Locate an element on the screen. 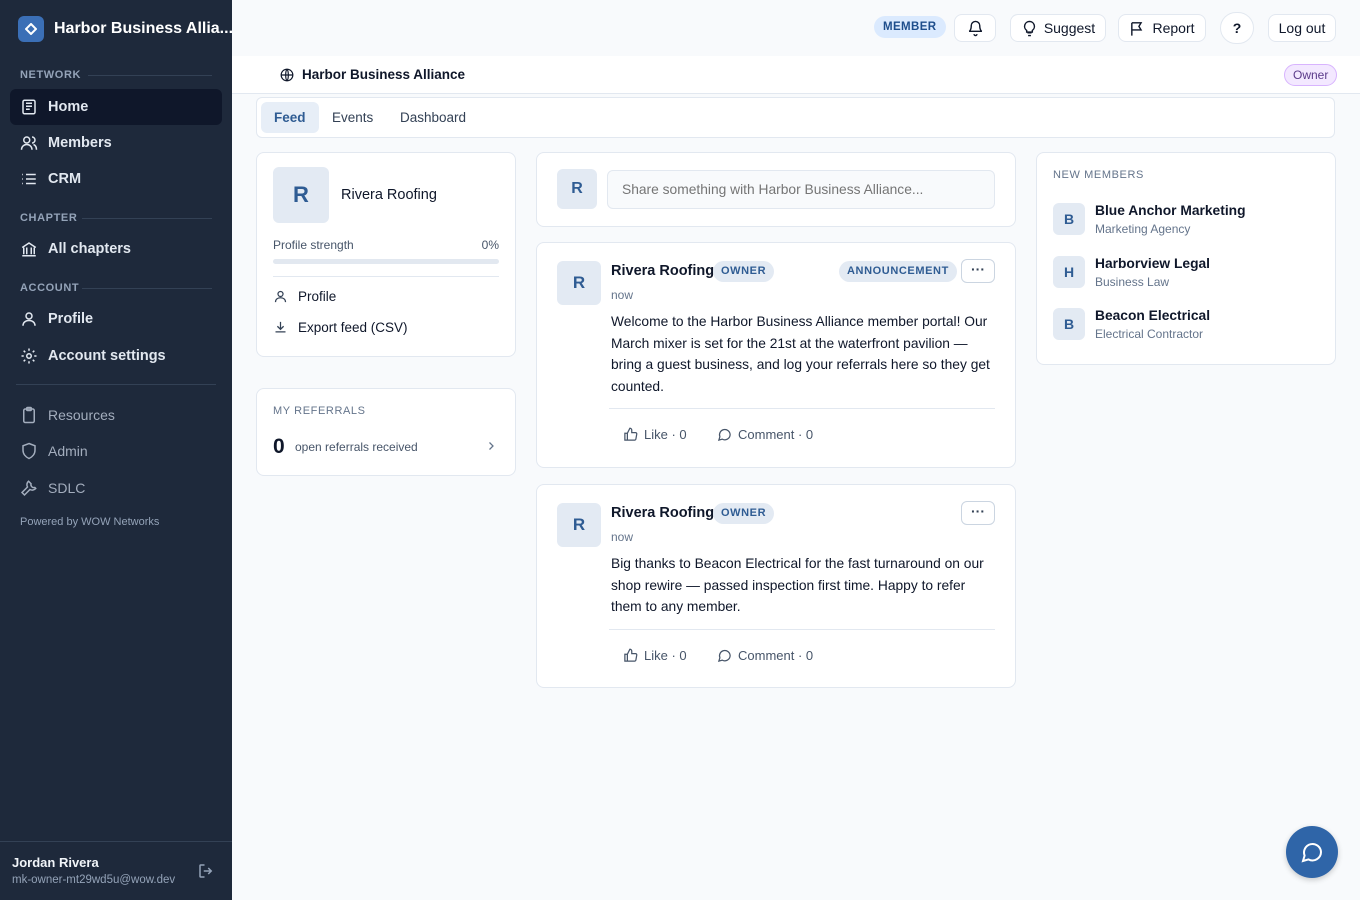  role-badge: MEMBER is located at coordinates (910, 27).